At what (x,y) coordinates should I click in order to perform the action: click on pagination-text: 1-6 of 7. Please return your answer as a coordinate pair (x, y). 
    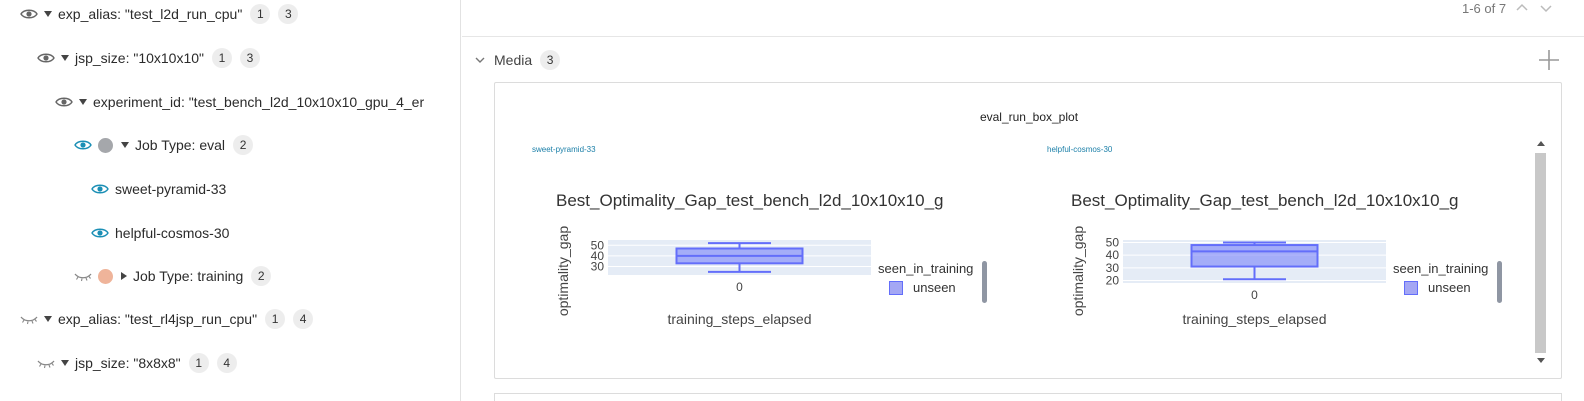
    Looking at the image, I should click on (1484, 8).